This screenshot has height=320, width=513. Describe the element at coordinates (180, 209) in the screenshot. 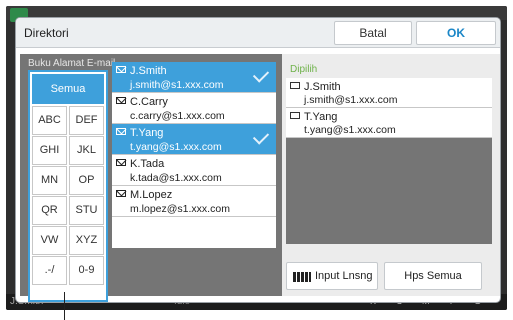

I see `entry-email: m.lopez@s1.xxx.com` at that location.